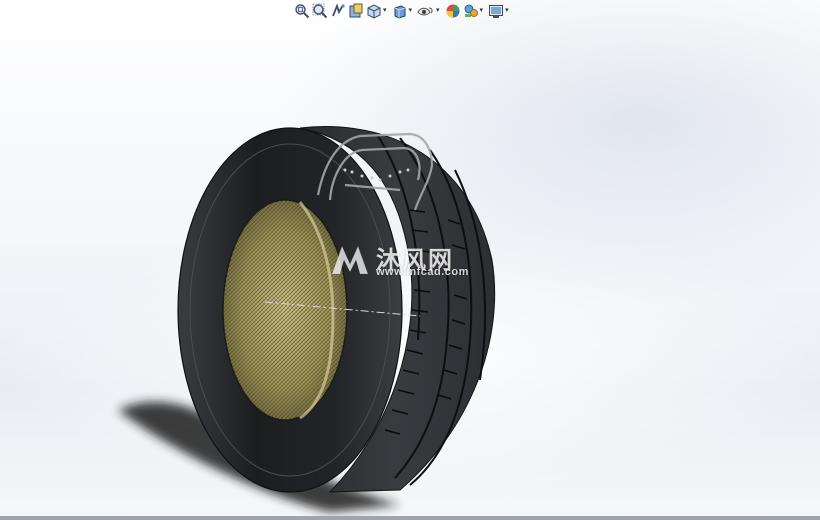 The image size is (820, 520). I want to click on viewport-bottom-border, so click(410, 518).